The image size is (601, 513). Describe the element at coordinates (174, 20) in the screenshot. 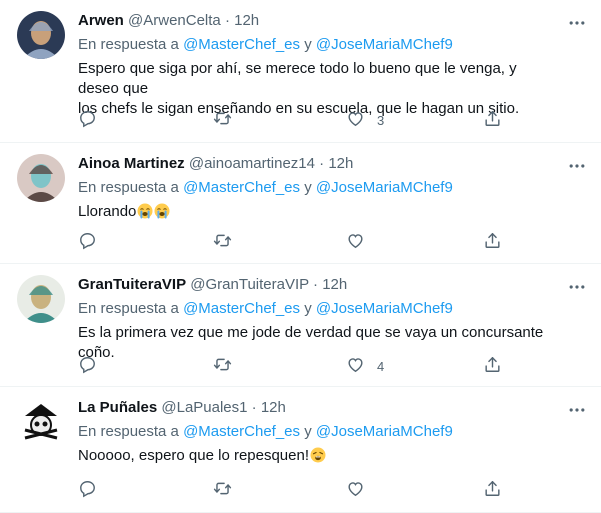

I see `author-handle: @ArwenCelta` at that location.